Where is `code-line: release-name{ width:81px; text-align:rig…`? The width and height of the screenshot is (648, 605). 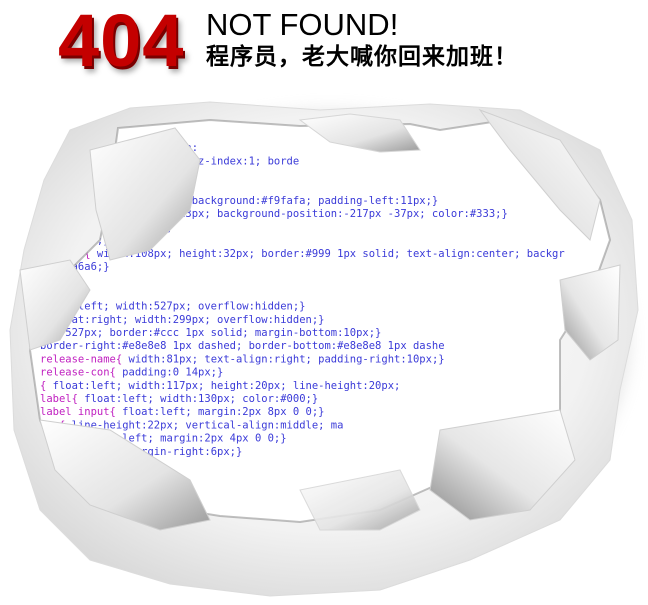 code-line: release-name{ width:81px; text-align:rig… is located at coordinates (242, 359).